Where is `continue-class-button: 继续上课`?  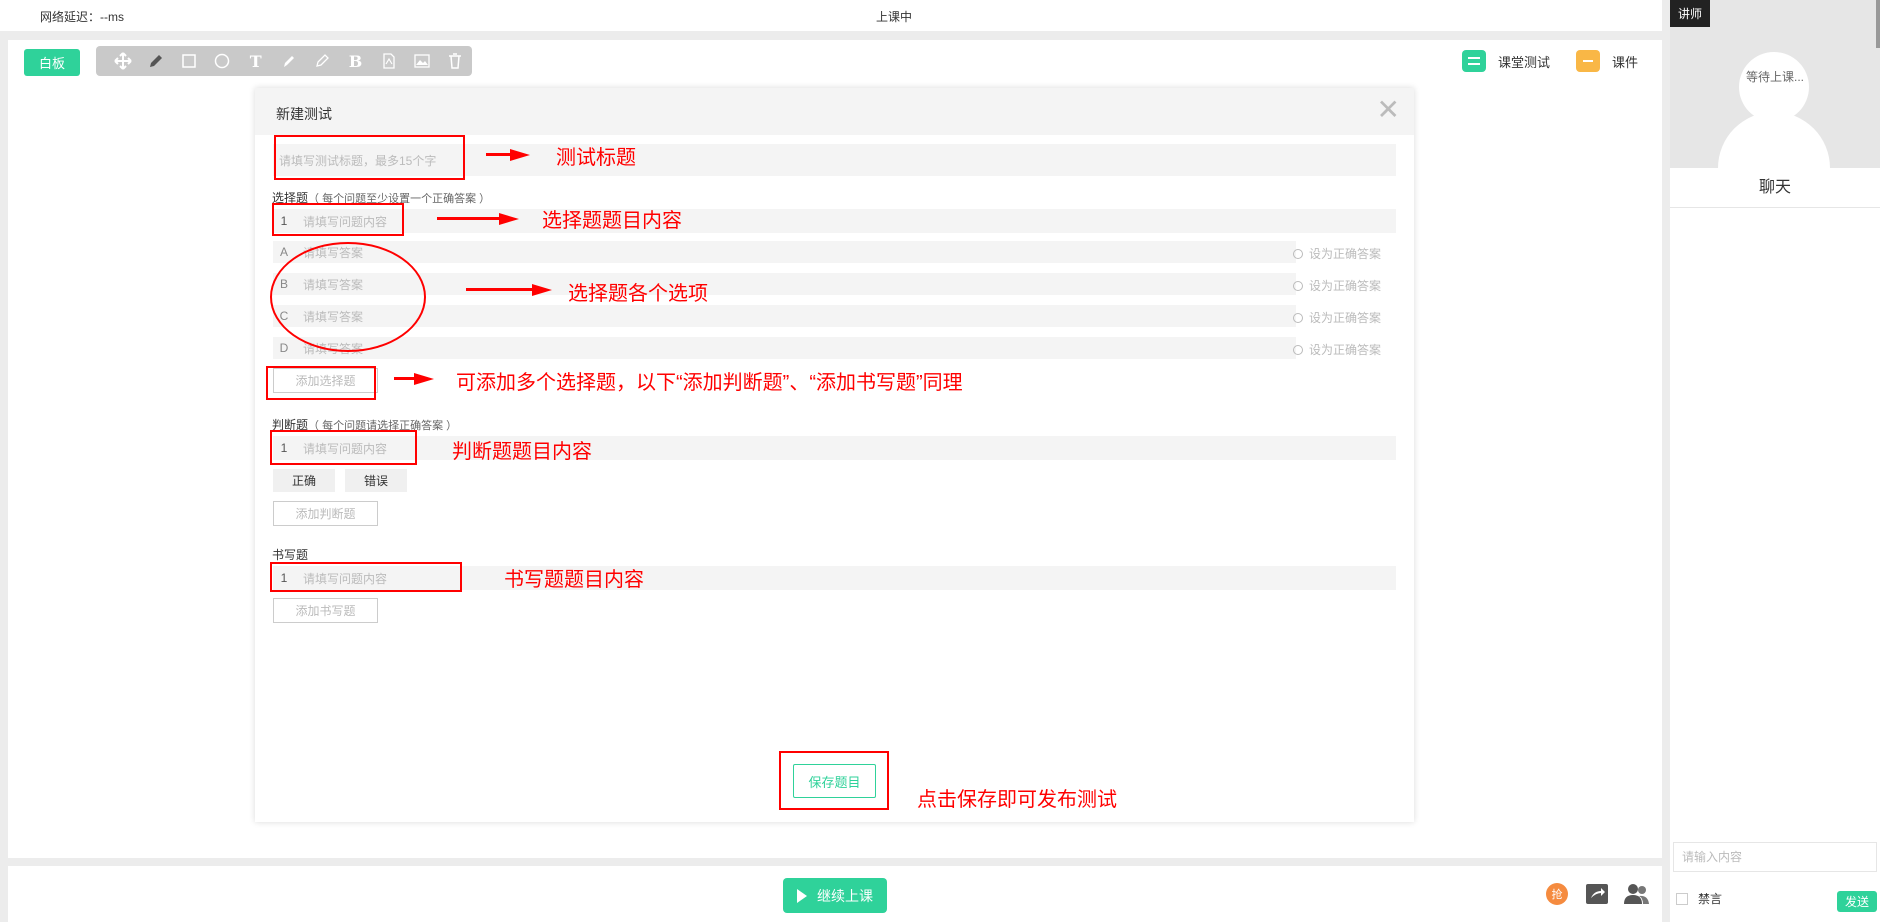
continue-class-button: 继续上课 is located at coordinates (835, 895).